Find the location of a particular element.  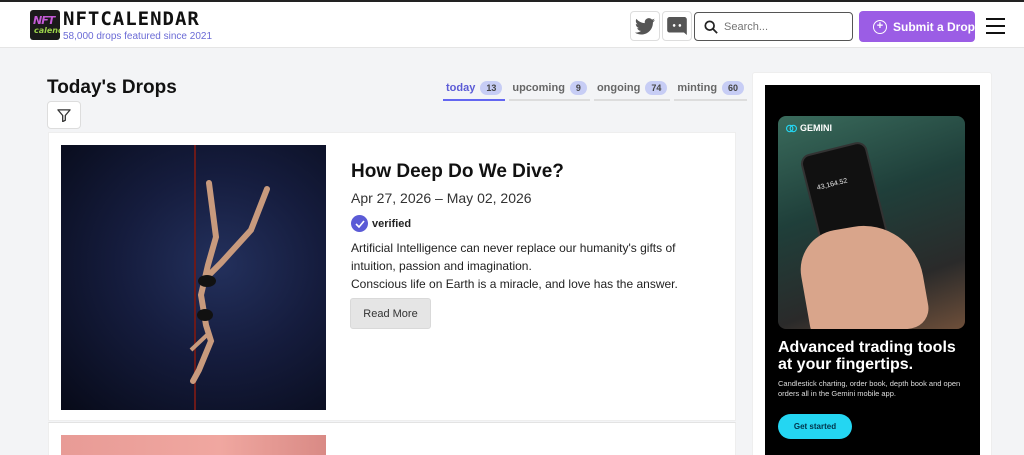

search-box is located at coordinates (773, 26).